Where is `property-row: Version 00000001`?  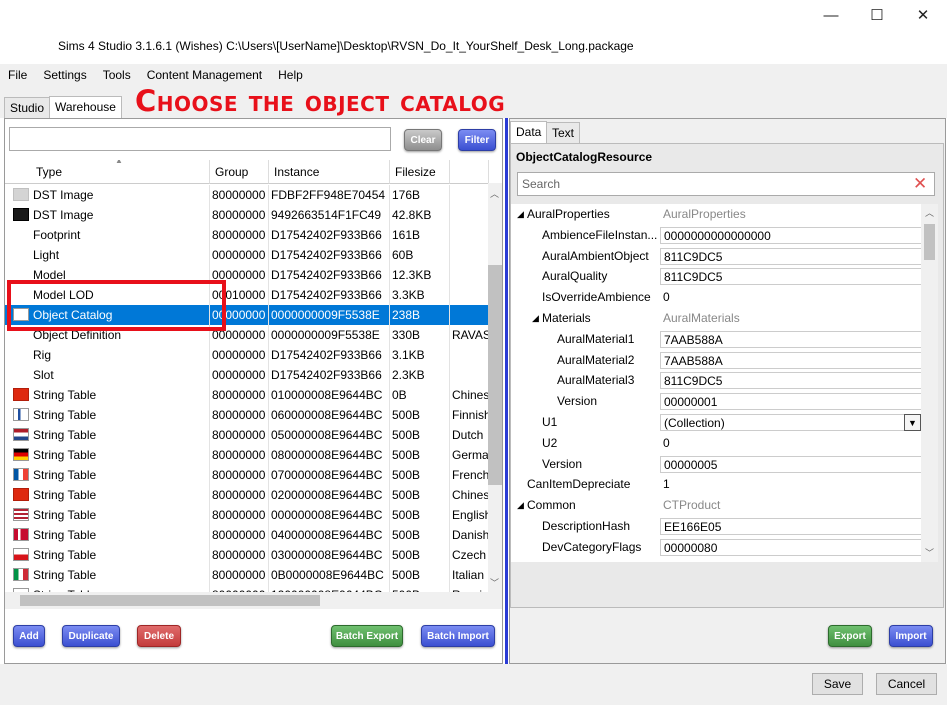 property-row: Version 00000001 is located at coordinates (716, 401).